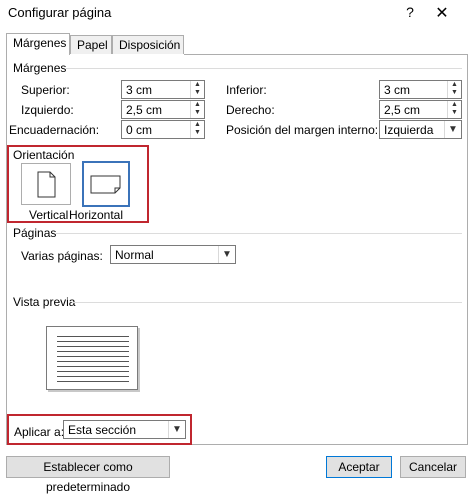  What do you see at coordinates (148, 44) in the screenshot?
I see `tab-disposicion: Disposición` at bounding box center [148, 44].